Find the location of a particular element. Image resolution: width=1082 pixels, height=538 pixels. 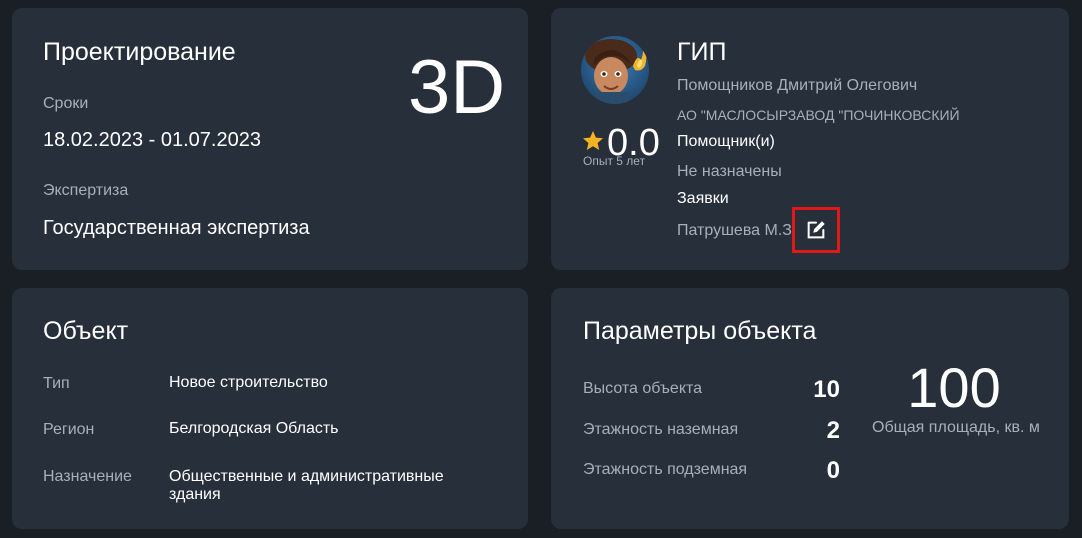

object-region-label: Регион is located at coordinates (69, 429).